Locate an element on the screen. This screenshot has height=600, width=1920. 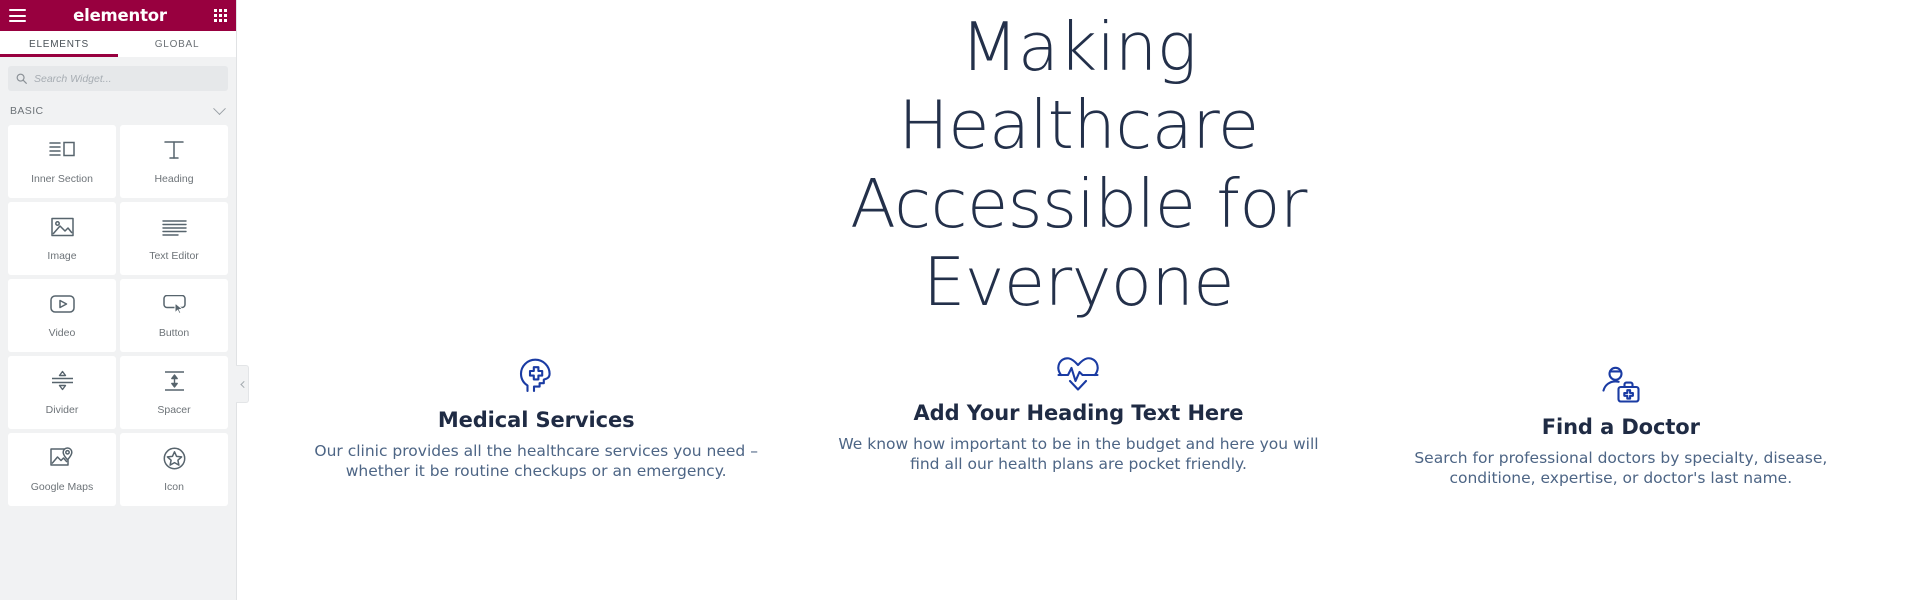
star-circle-icon is located at coordinates (174, 458).